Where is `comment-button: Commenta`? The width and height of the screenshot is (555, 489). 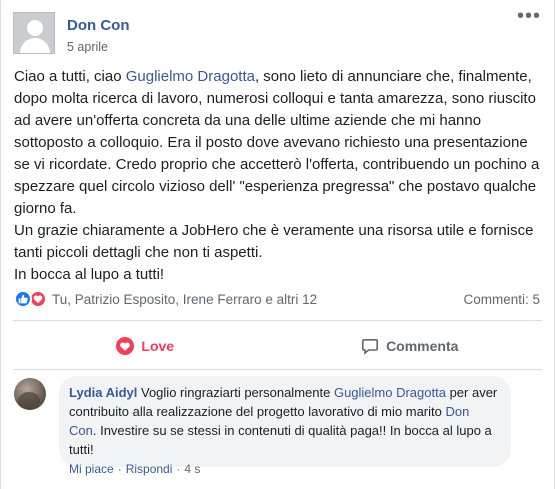
comment-button: Commenta is located at coordinates (410, 346).